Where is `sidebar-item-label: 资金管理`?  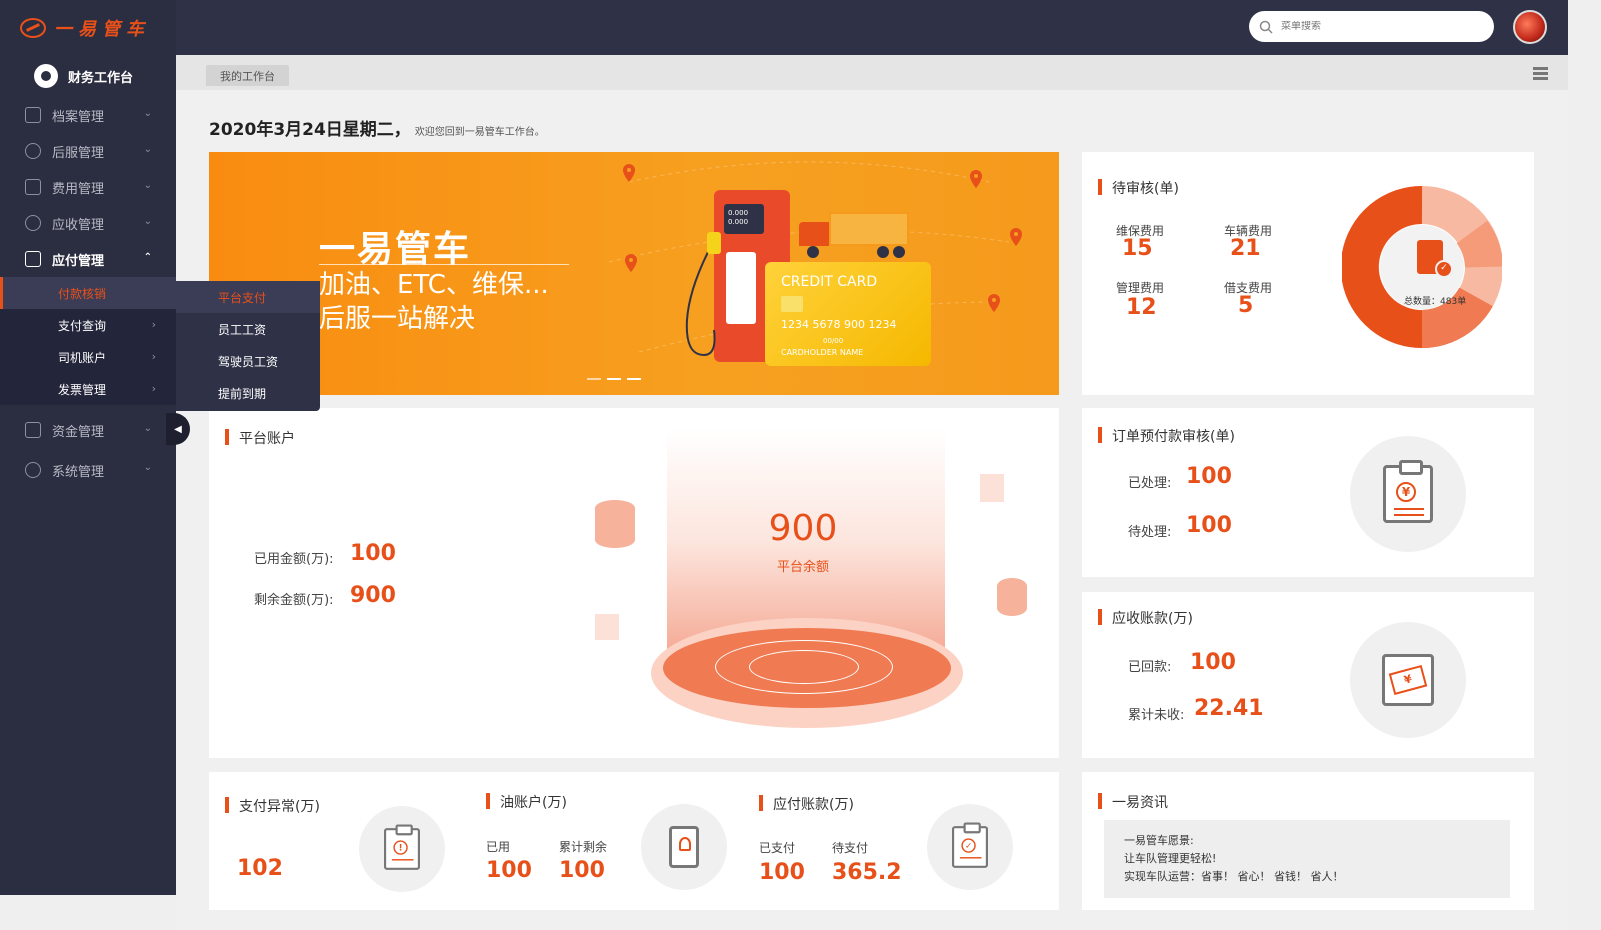
sidebar-item-label: 资金管理 is located at coordinates (78, 432).